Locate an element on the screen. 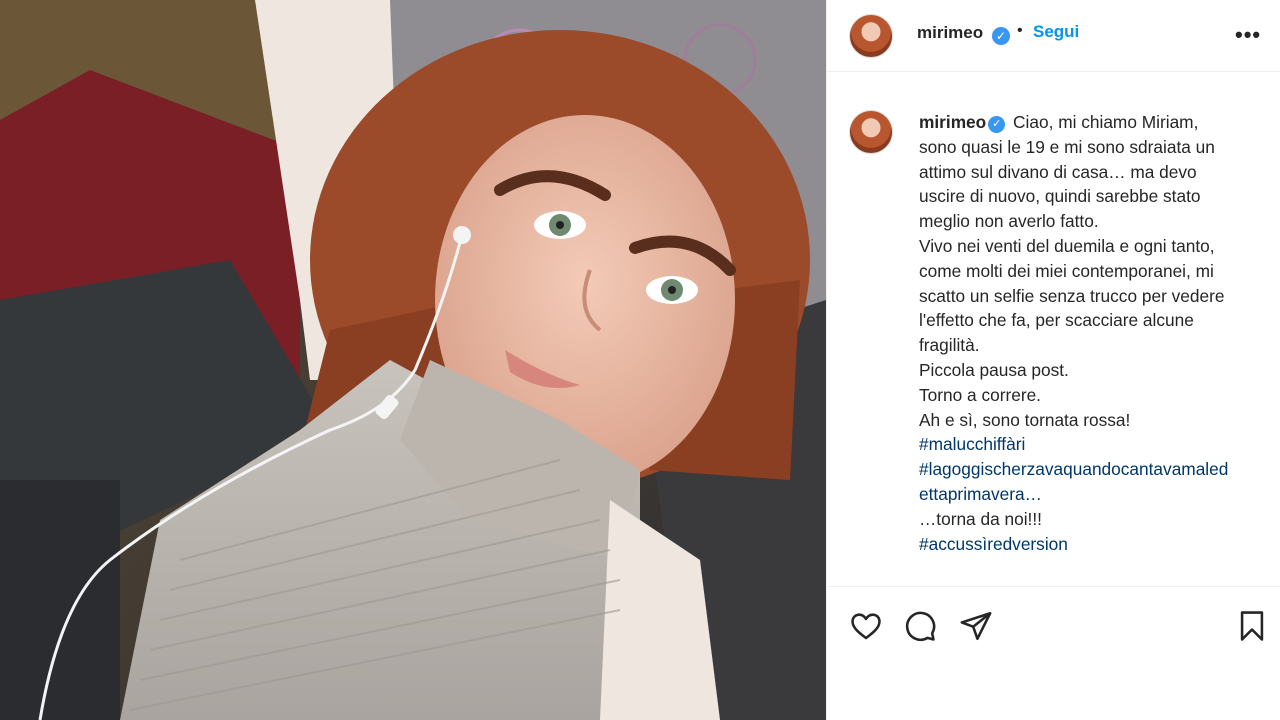 This screenshot has height=720, width=1280. verified-badge-icon: ✓ is located at coordinates (1001, 36).